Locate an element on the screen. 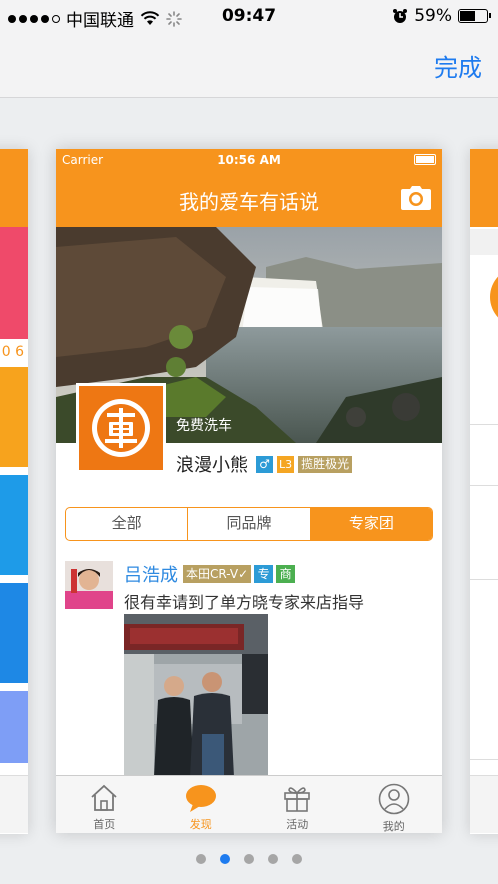 This screenshot has width=498, height=884. os-status-right: 59% is located at coordinates (441, 16).